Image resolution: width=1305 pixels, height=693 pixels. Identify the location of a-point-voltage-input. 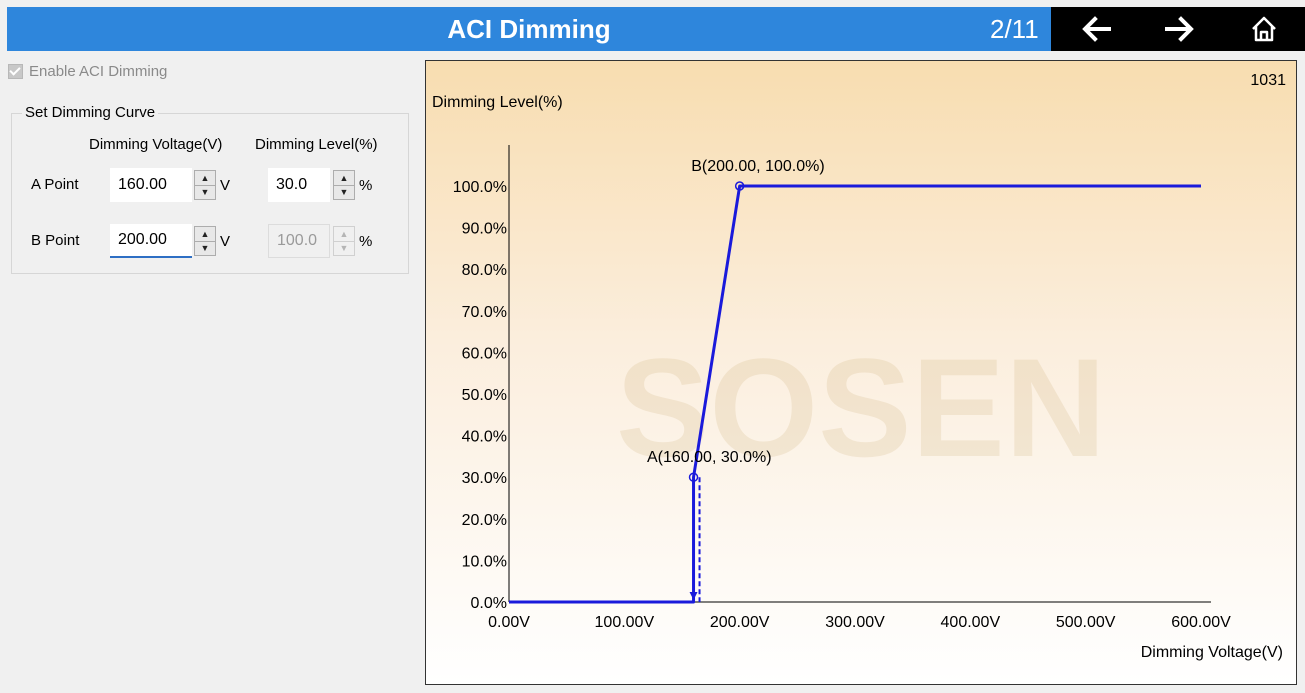
(151, 185).